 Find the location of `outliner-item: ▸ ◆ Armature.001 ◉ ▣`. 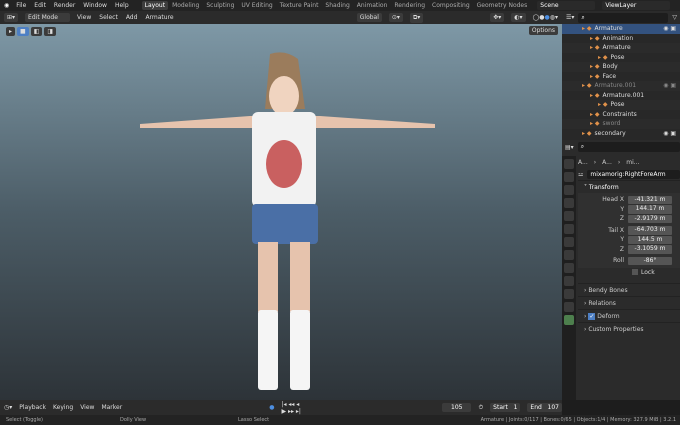

outliner-item: ▸ ◆ Armature.001 ◉ ▣ is located at coordinates (621, 86).